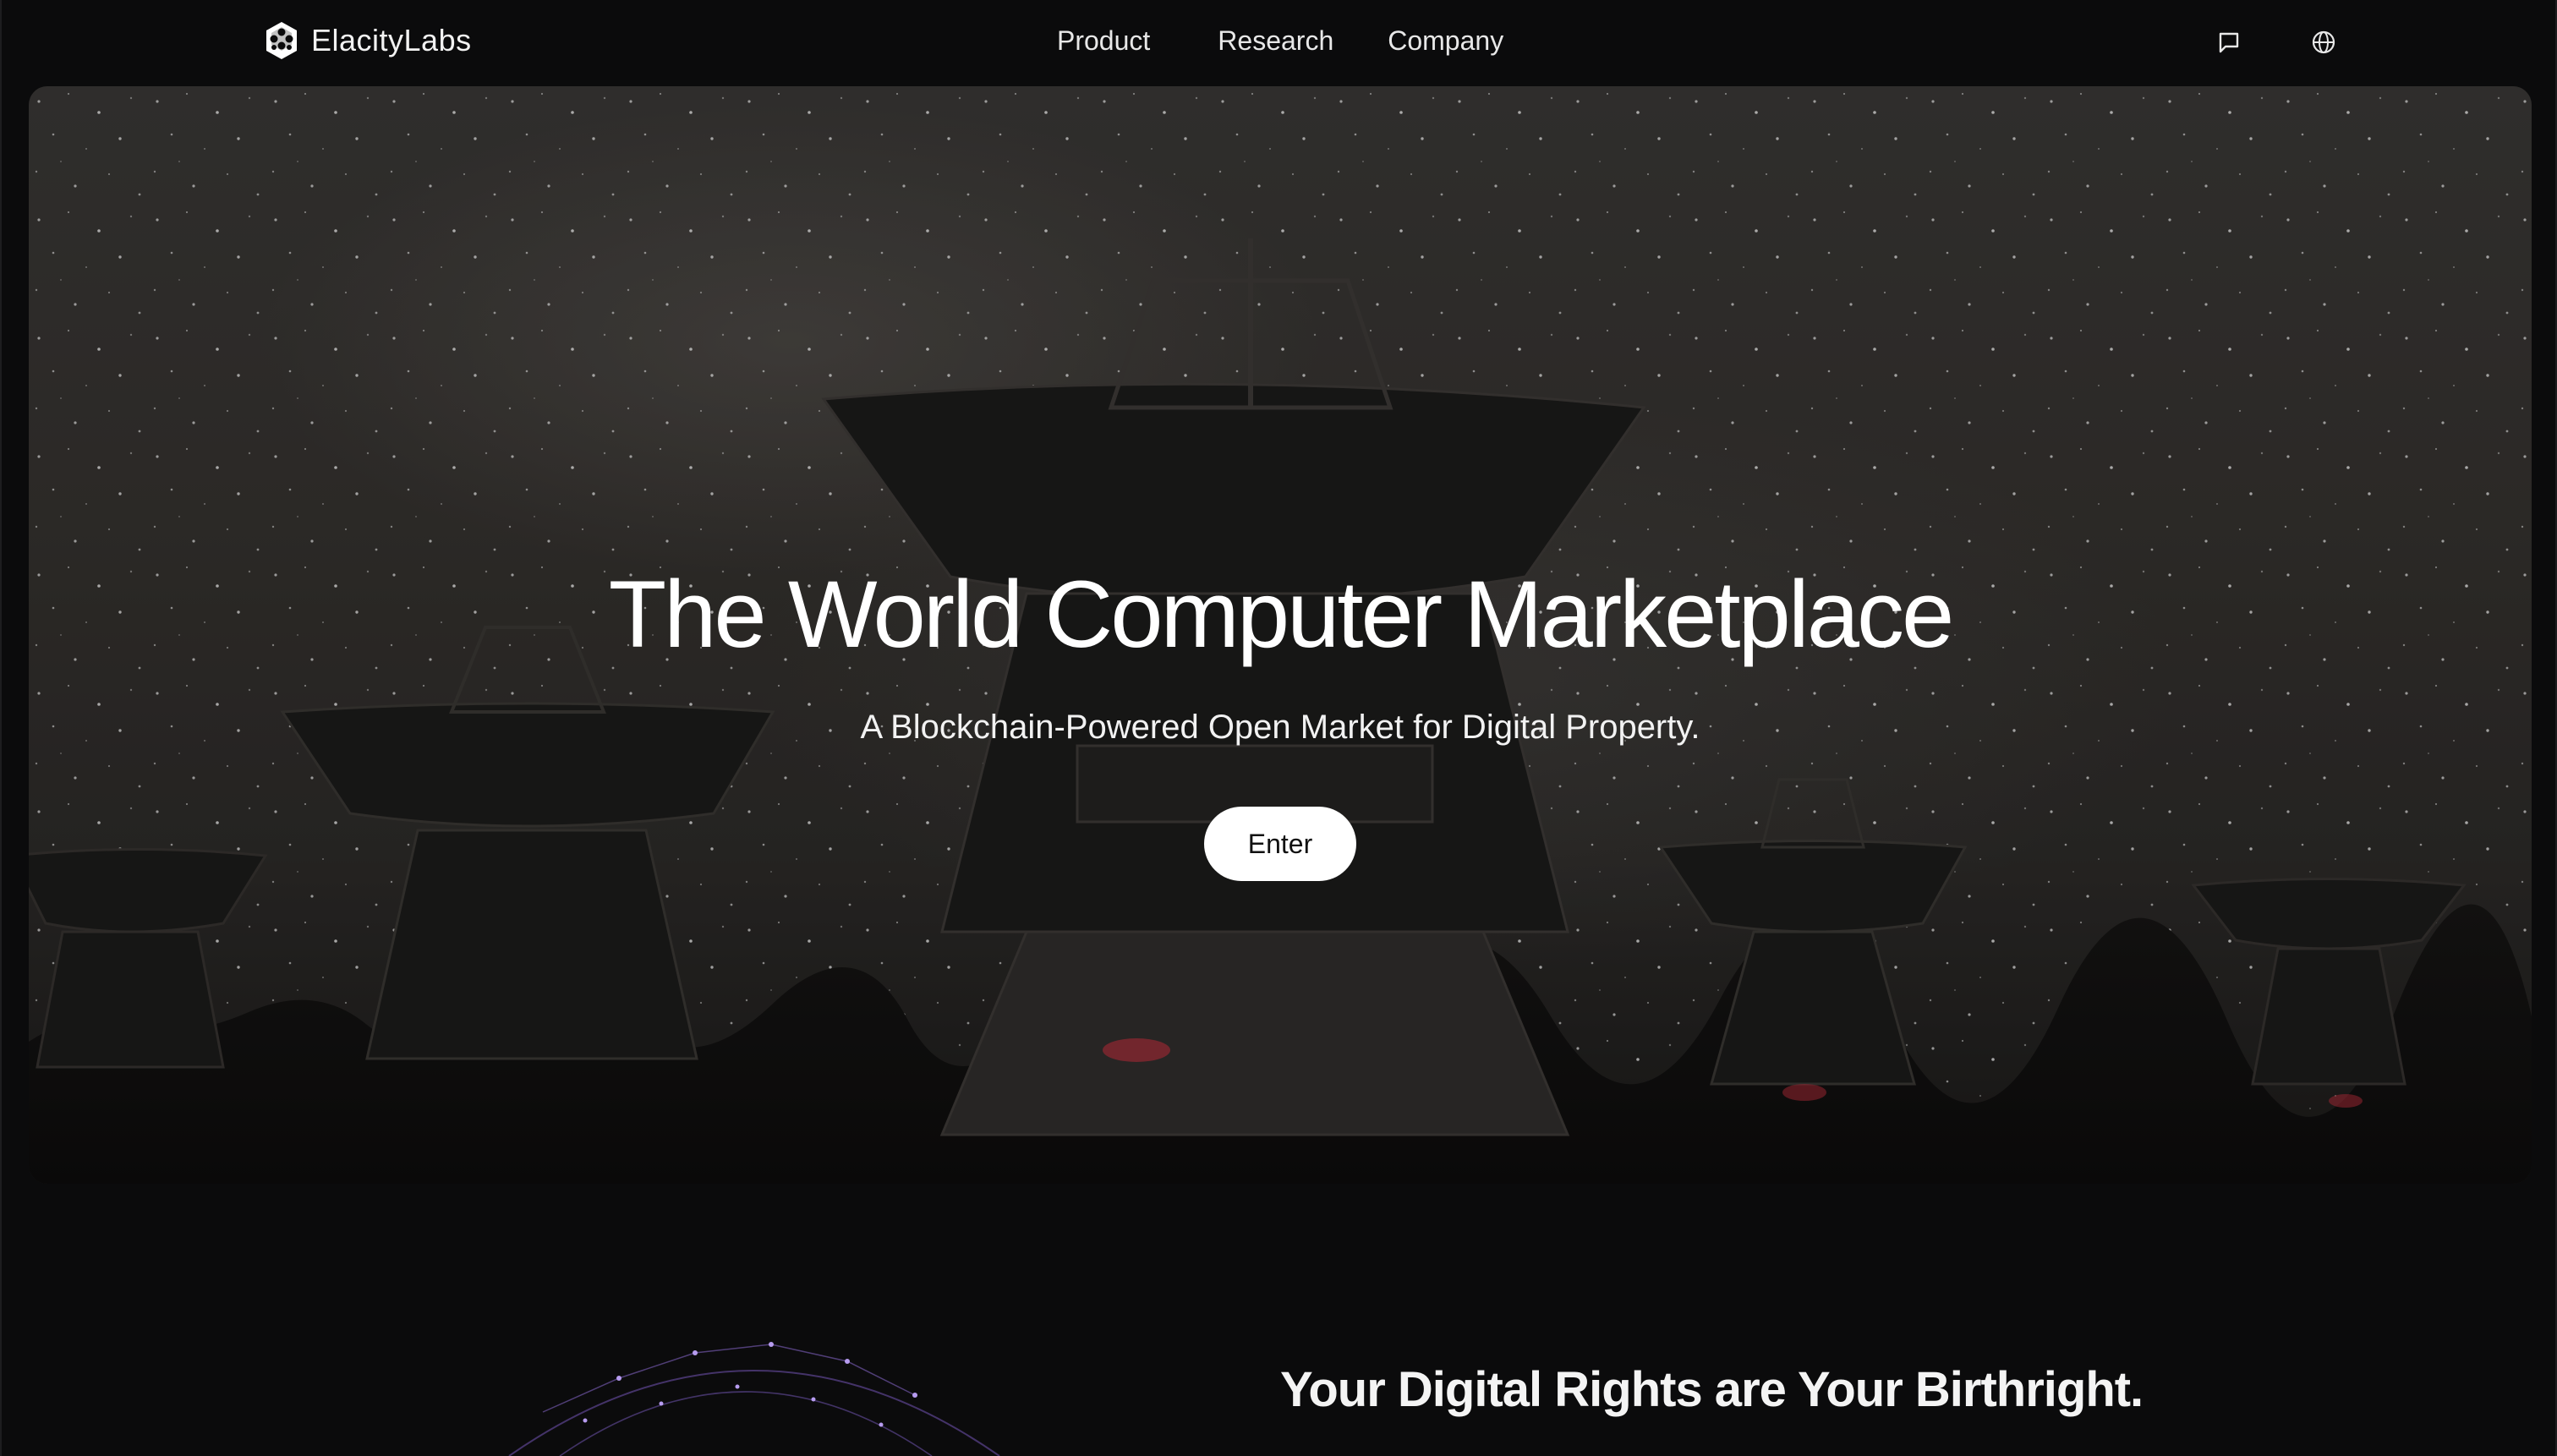 Image resolution: width=2557 pixels, height=1456 pixels. What do you see at coordinates (2276, 42) in the screenshot?
I see `nav-actions` at bounding box center [2276, 42].